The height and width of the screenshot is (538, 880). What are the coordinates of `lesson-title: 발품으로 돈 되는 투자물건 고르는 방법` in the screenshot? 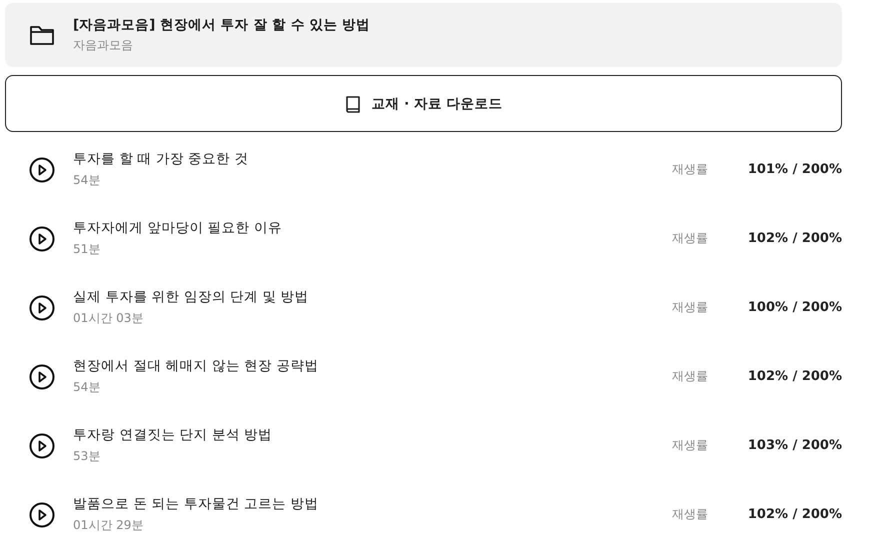 It's located at (196, 504).